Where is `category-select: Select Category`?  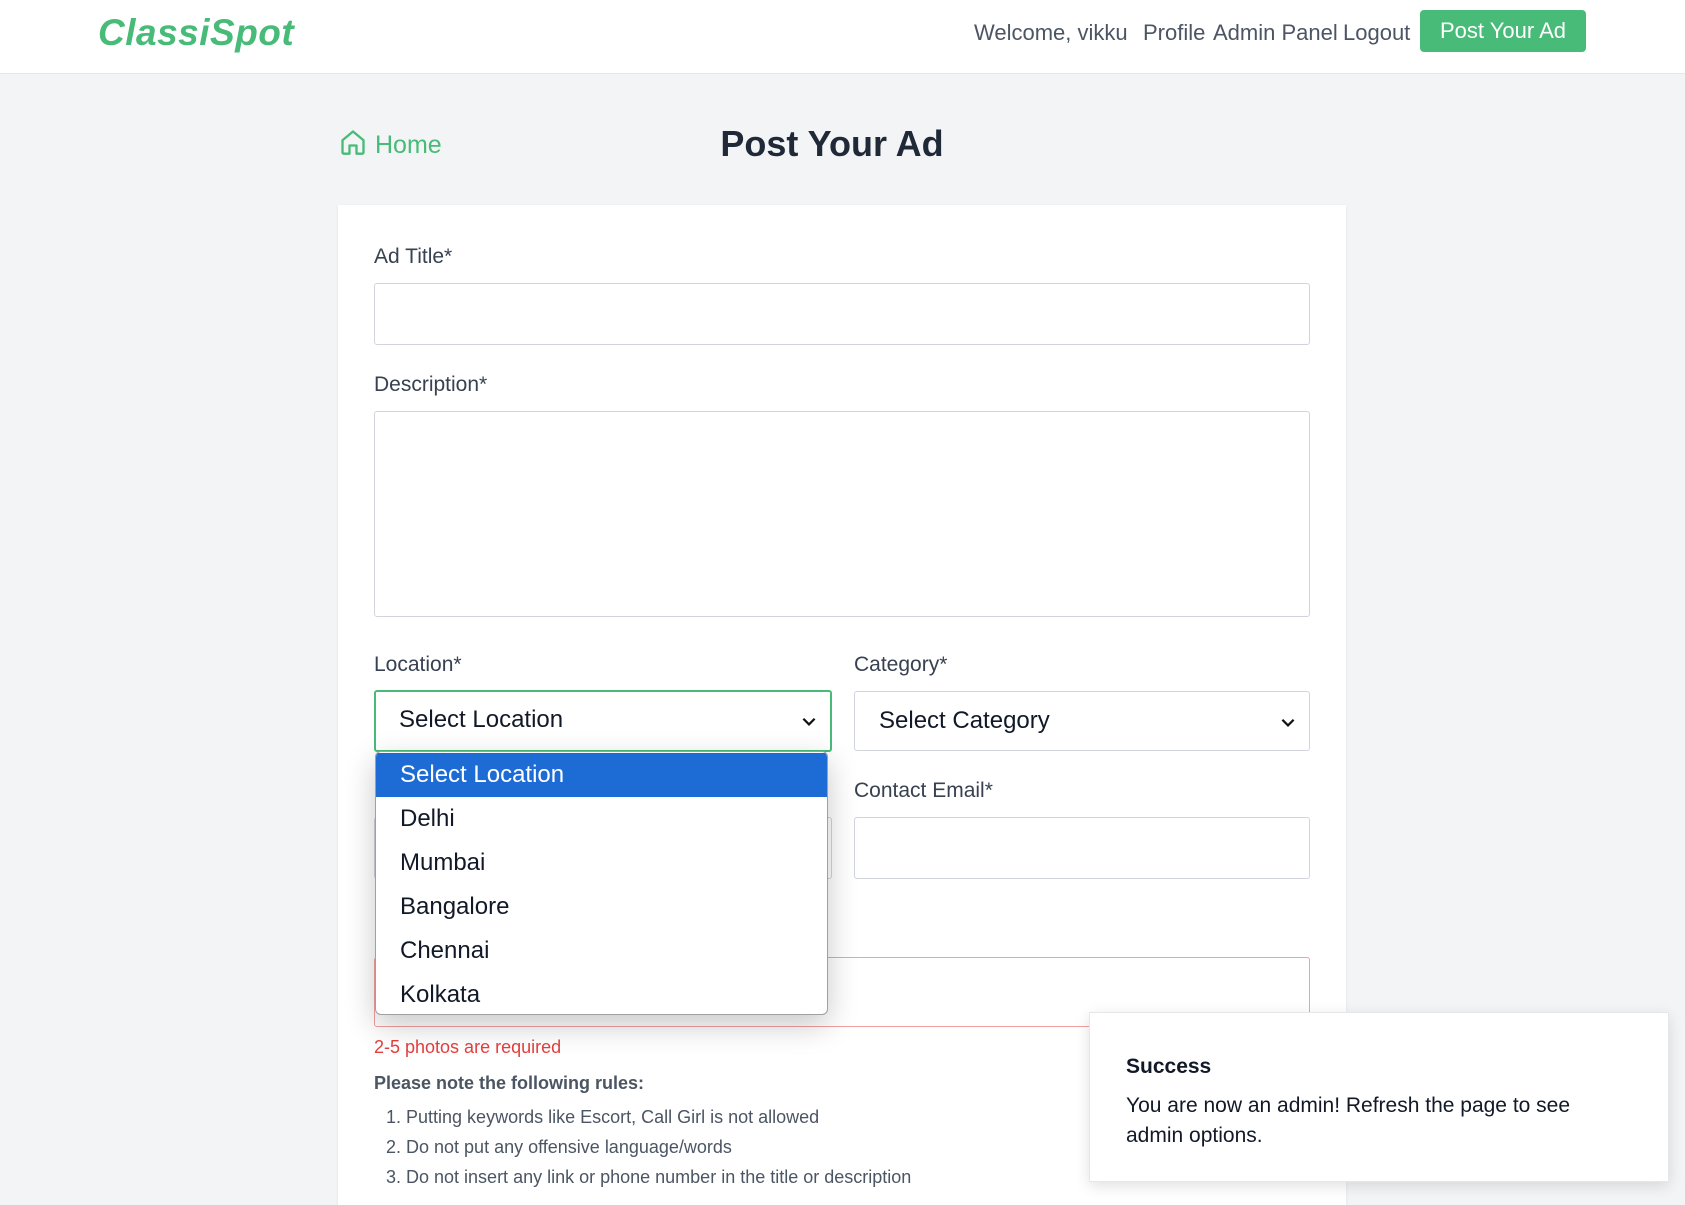 category-select: Select Category is located at coordinates (1082, 721).